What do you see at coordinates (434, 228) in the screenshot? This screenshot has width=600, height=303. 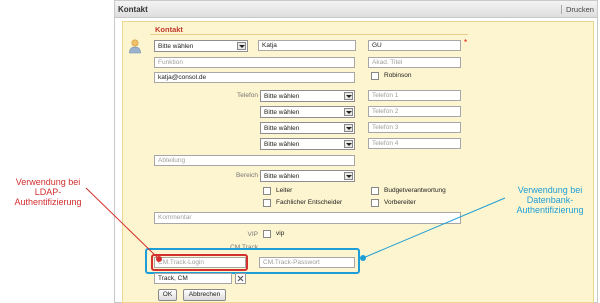 I see `database-arrow-line` at bounding box center [434, 228].